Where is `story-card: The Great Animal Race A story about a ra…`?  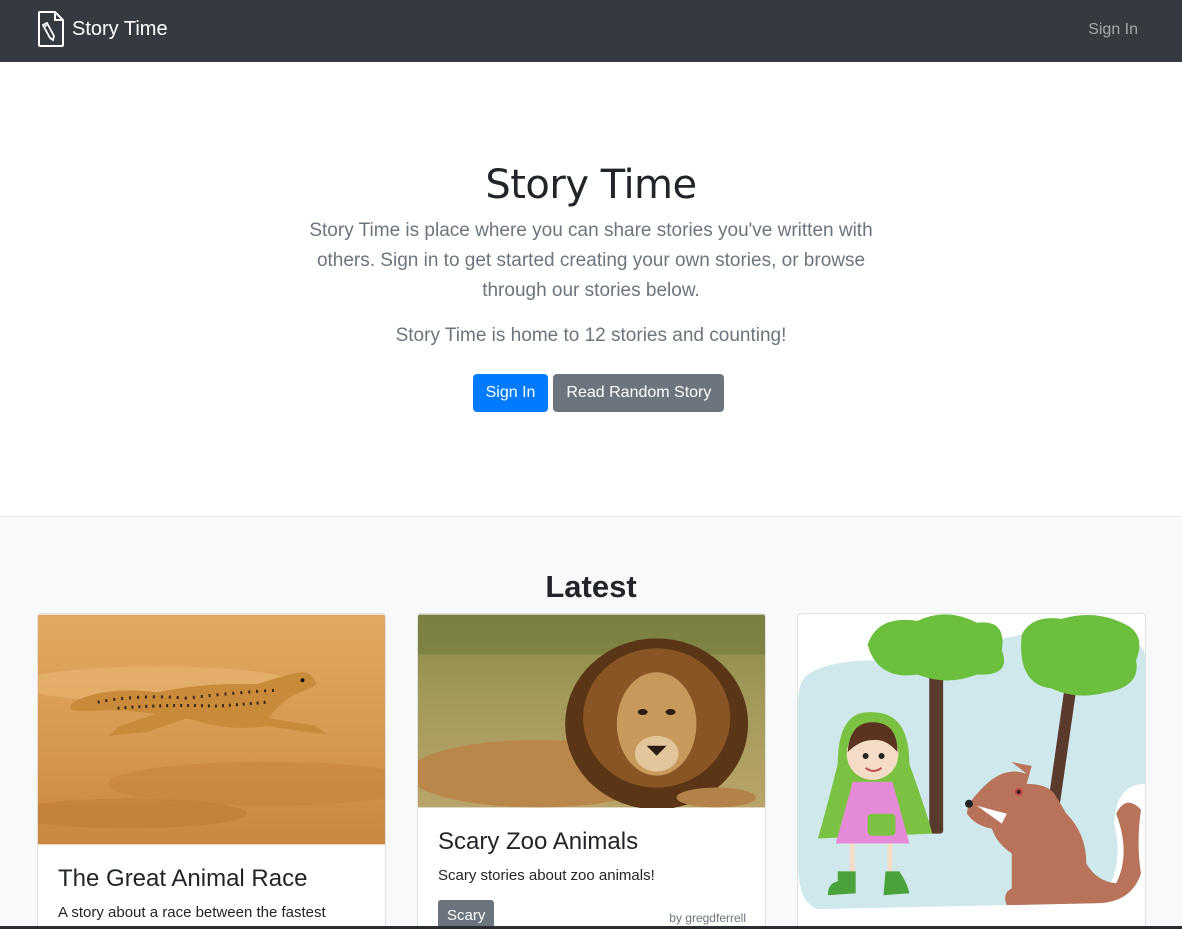
story-card: The Great Animal Race A story about a ra… is located at coordinates (211, 771).